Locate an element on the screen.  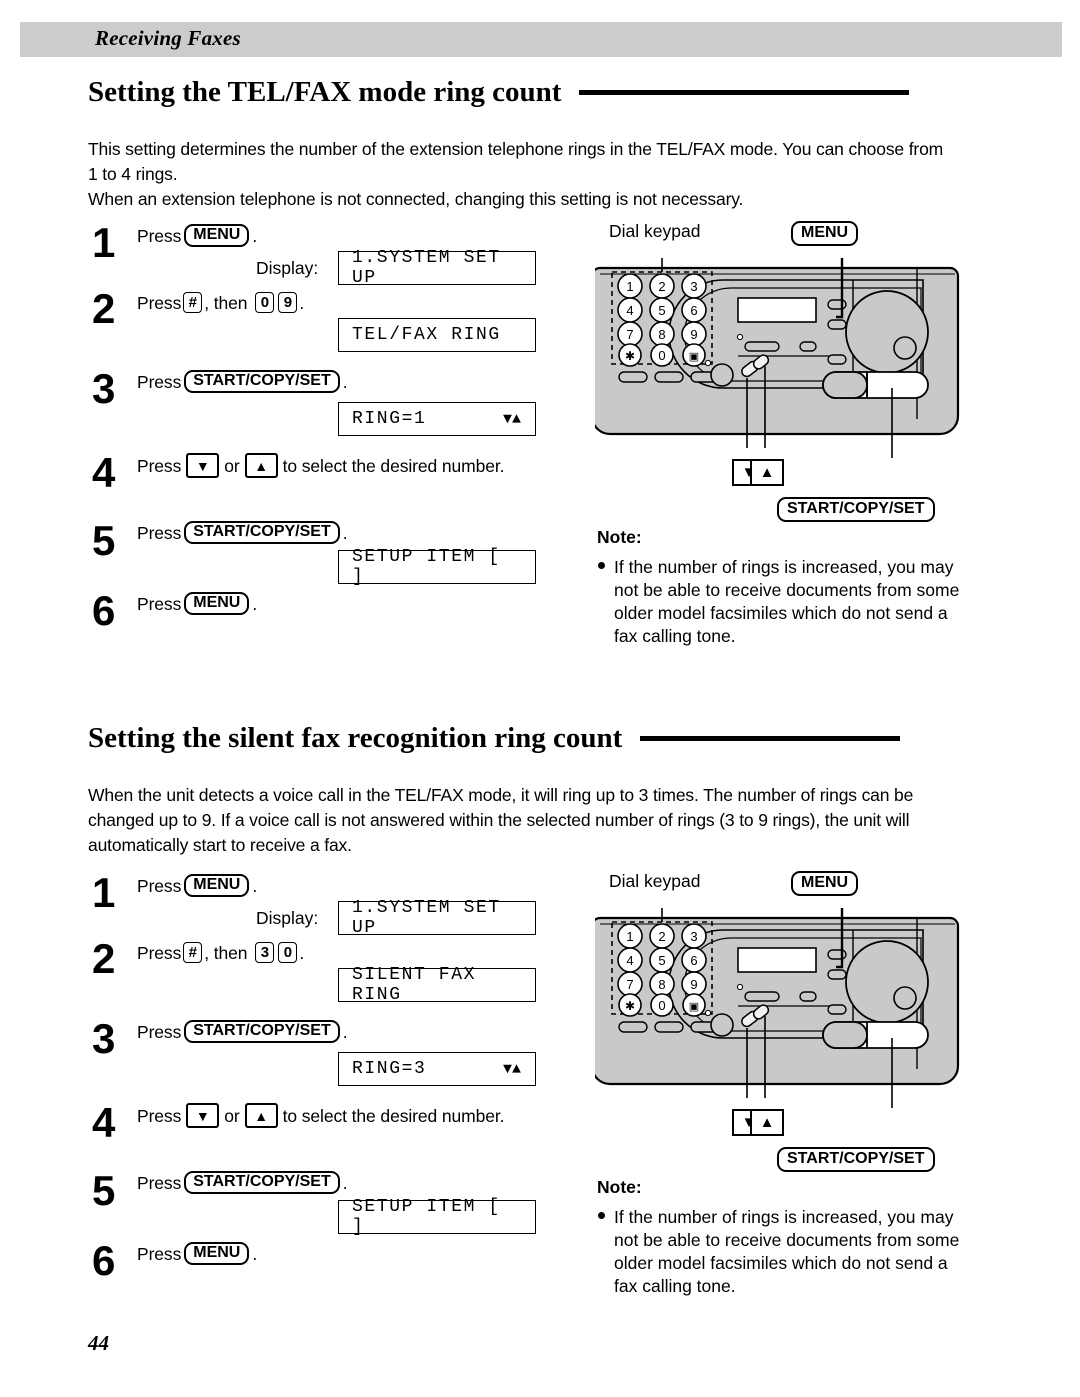
lcd-display-1-1: 1.SYSTEM SET UP is located at coordinates (437, 268).